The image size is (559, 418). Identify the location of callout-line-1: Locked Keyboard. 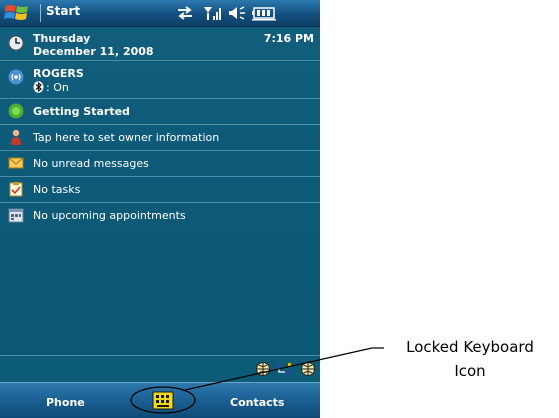
(470, 347).